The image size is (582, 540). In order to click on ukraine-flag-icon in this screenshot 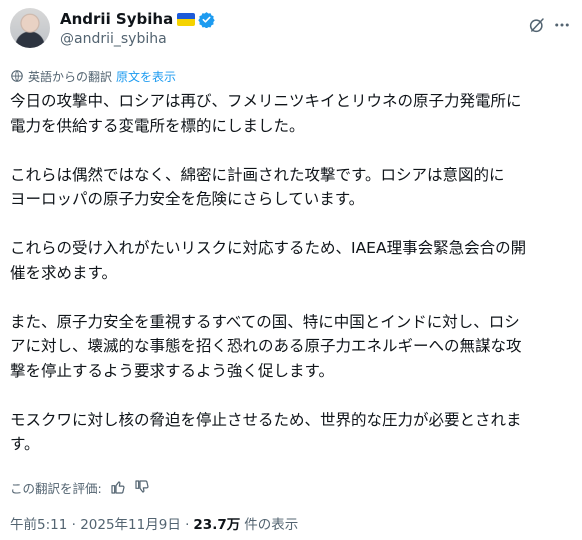, I will do `click(186, 19)`.